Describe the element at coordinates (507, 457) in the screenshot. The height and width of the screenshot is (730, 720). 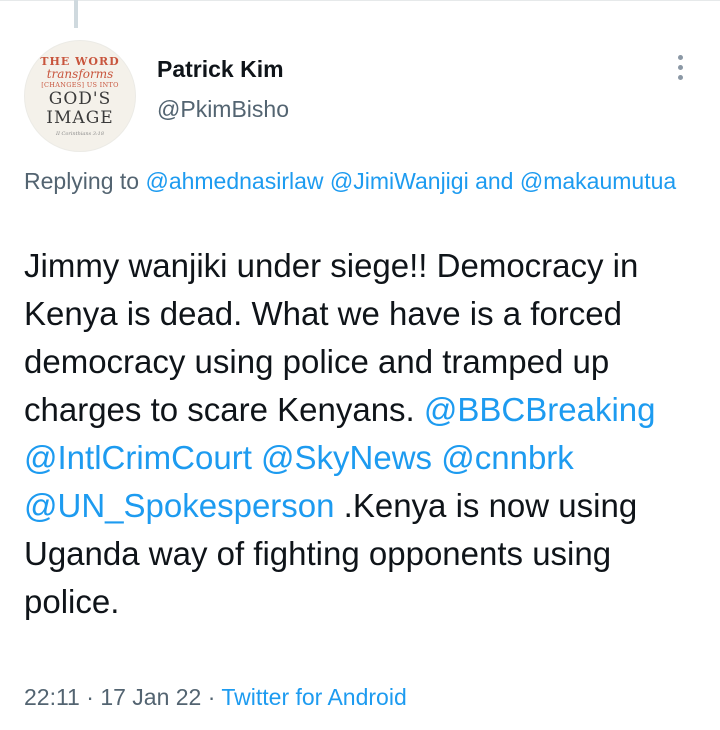
I see `mention-cnnbrk: @cnnbrk` at that location.